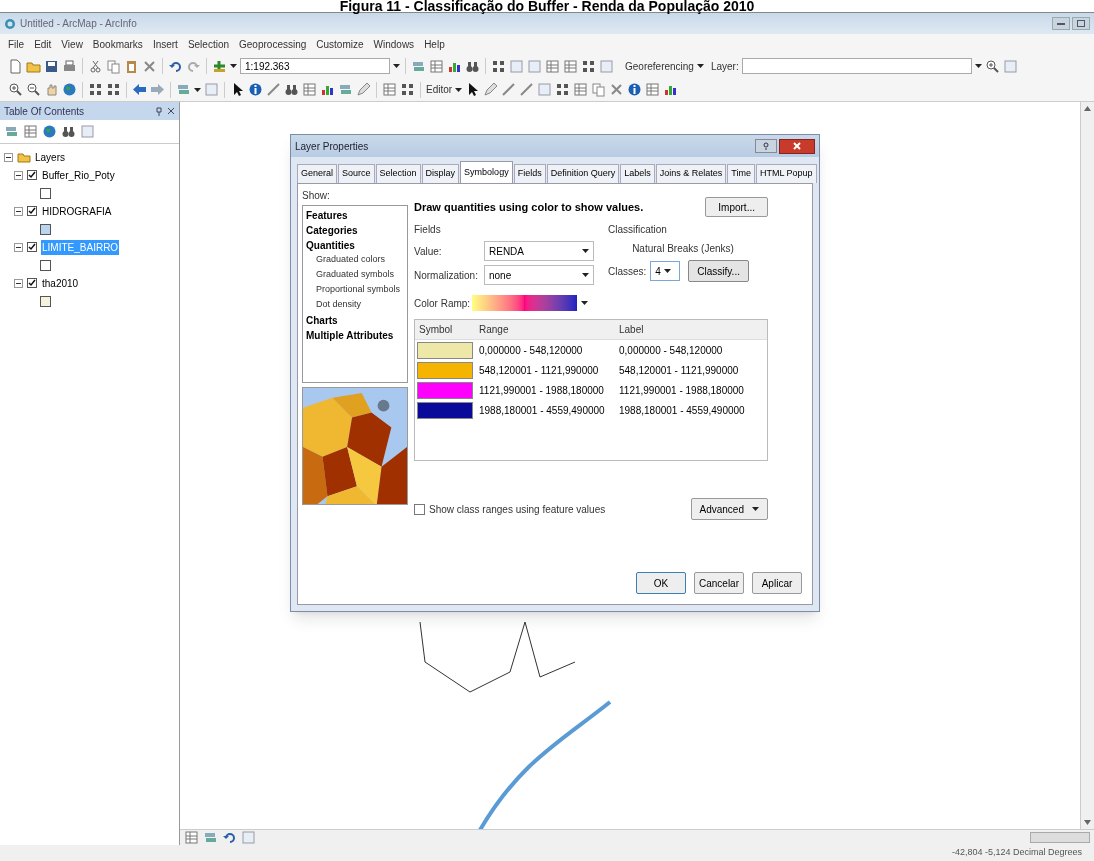 This screenshot has width=1094, height=861. What do you see at coordinates (315, 66) in the screenshot?
I see `scale-field: 1:192.363` at bounding box center [315, 66].